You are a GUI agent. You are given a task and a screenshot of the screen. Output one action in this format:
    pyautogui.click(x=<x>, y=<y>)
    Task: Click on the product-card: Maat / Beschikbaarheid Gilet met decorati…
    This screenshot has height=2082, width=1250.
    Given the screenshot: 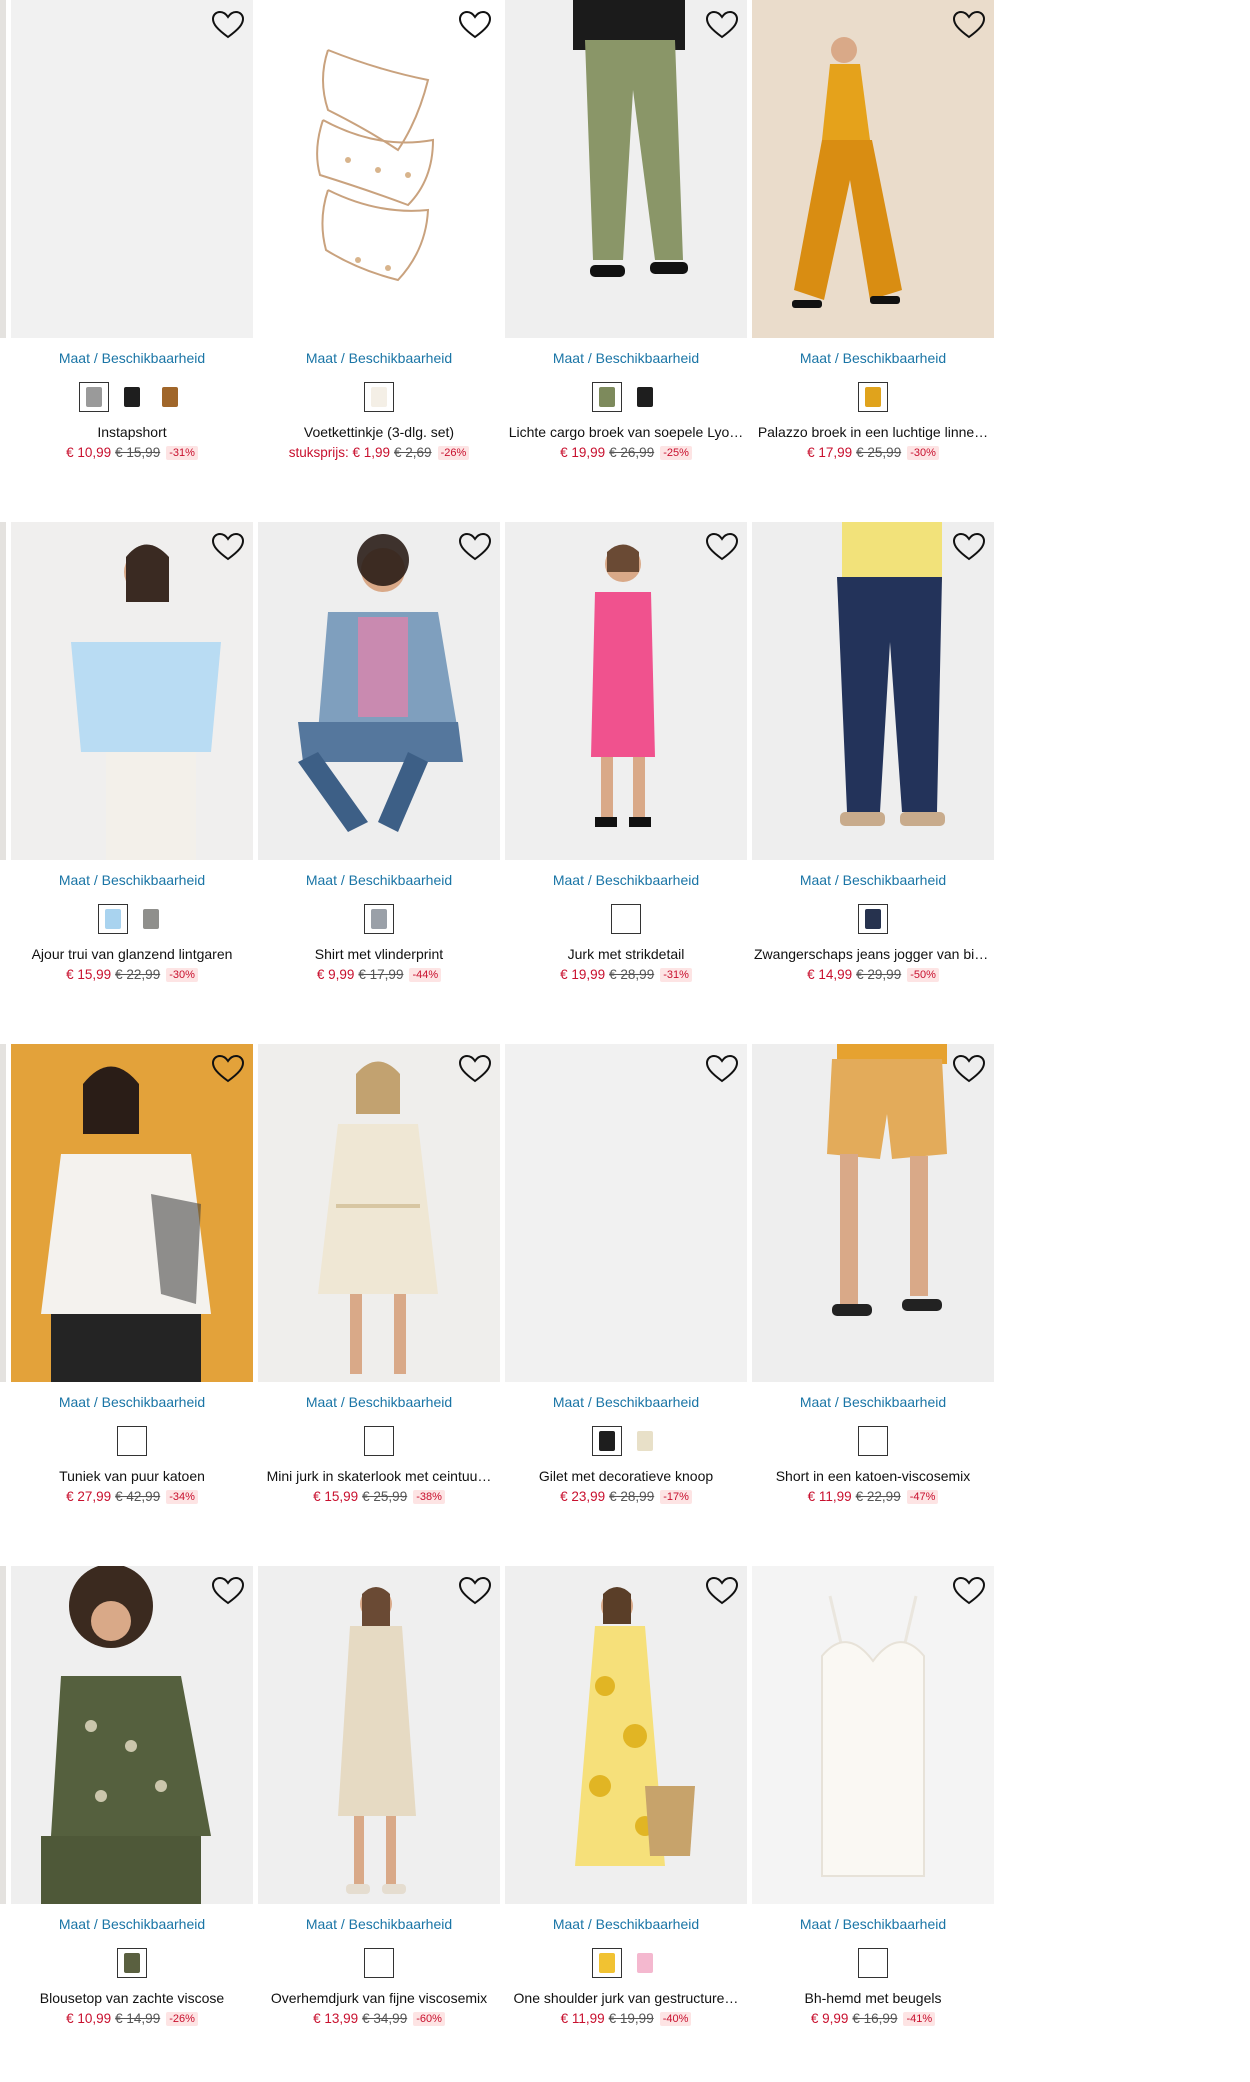 What is the action you would take?
    pyautogui.click(x=626, y=1284)
    